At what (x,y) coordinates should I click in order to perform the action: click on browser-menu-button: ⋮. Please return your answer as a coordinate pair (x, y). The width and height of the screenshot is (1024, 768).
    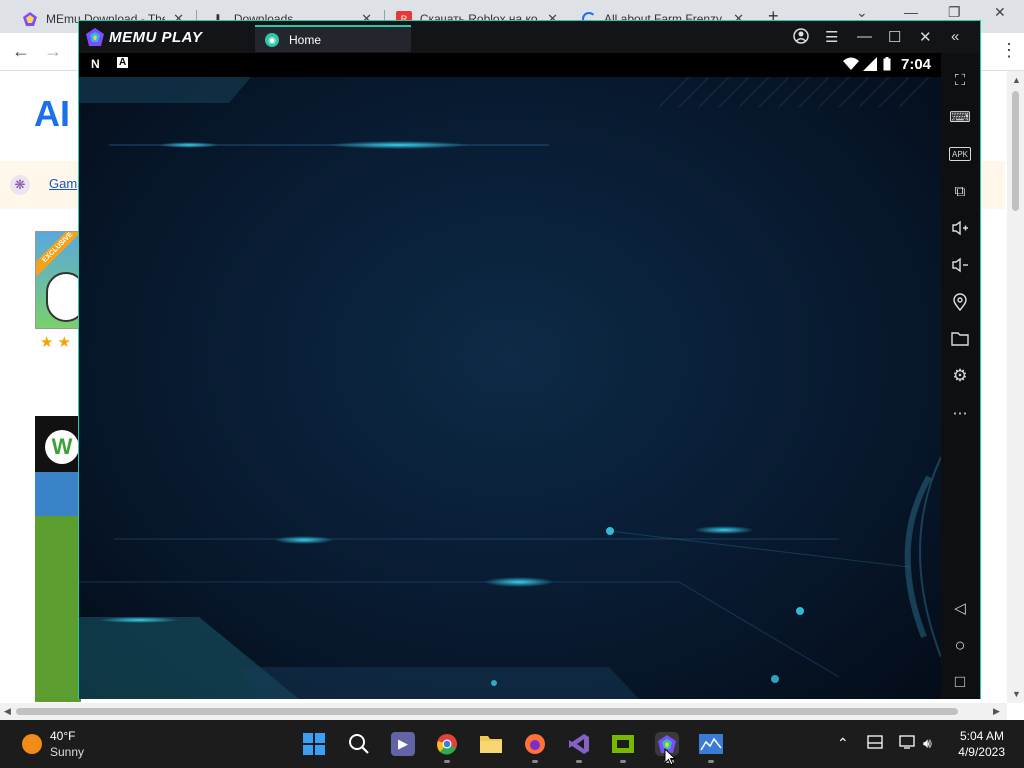
    Looking at the image, I should click on (1009, 50).